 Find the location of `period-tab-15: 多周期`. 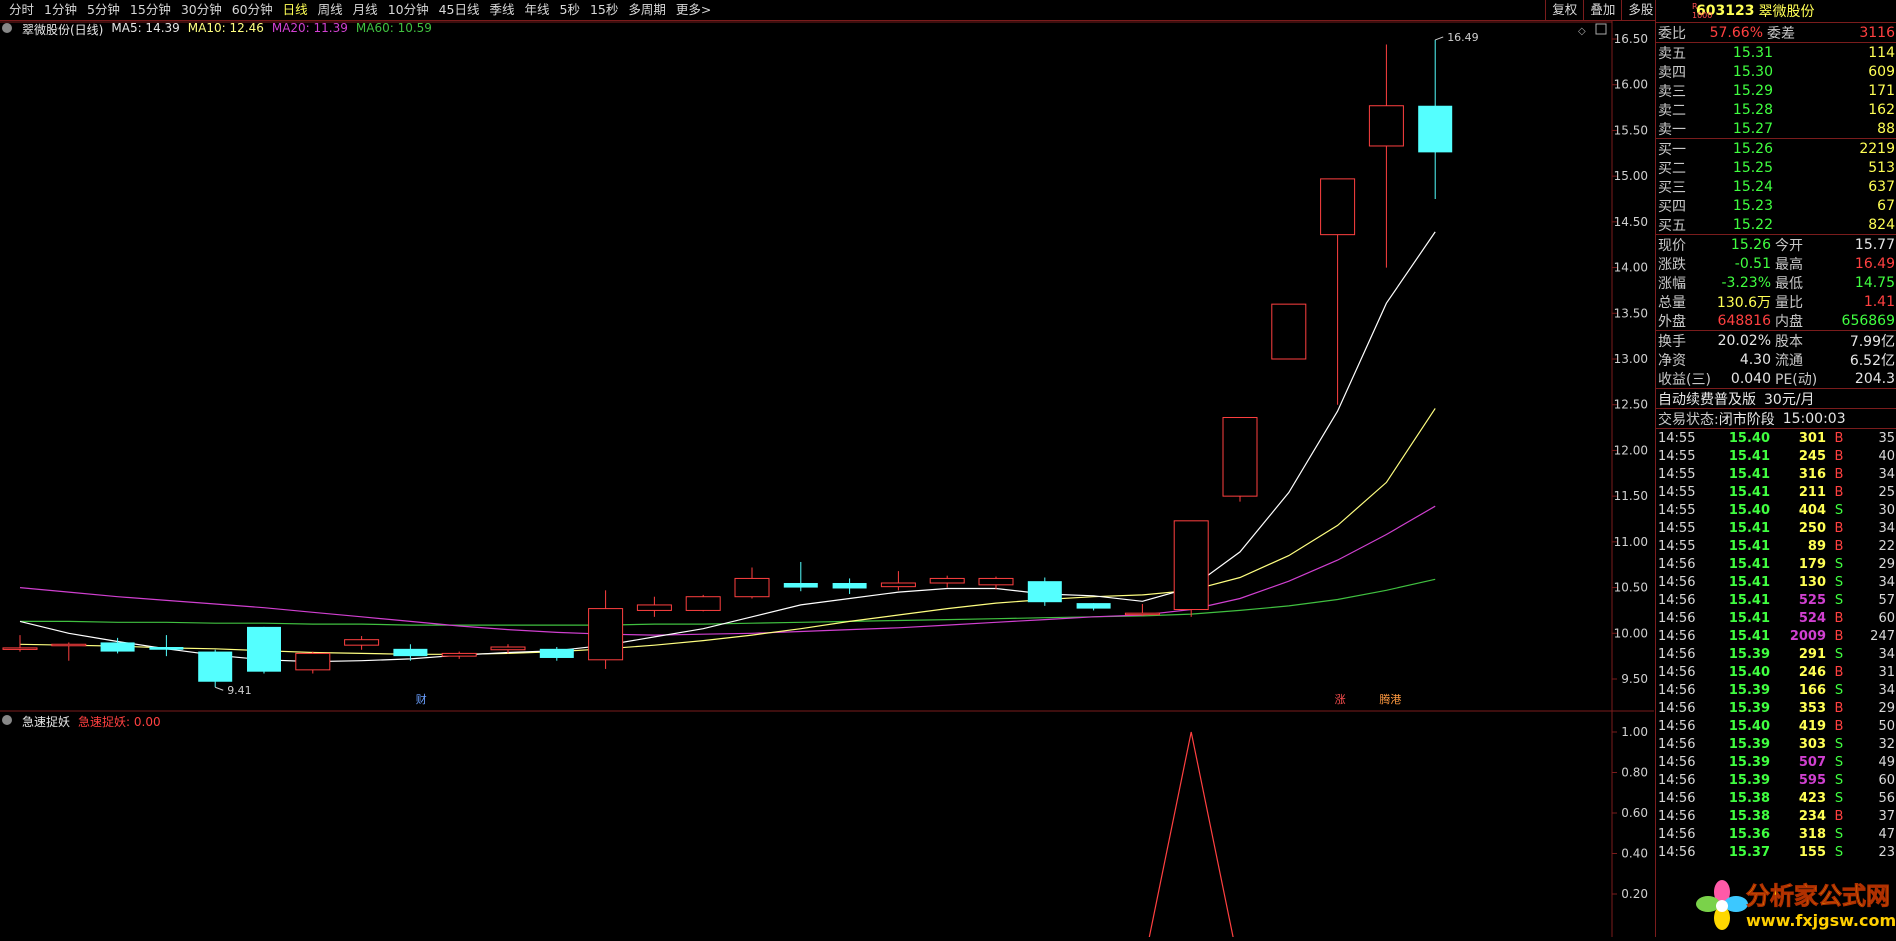

period-tab-15: 多周期 is located at coordinates (647, 10).